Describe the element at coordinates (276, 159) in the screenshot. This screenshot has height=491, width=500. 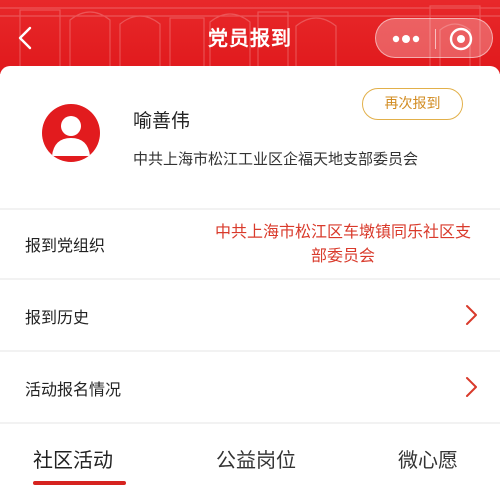
I see `user-organization: 中共上海市松江工业区企福天地支部委员会` at that location.